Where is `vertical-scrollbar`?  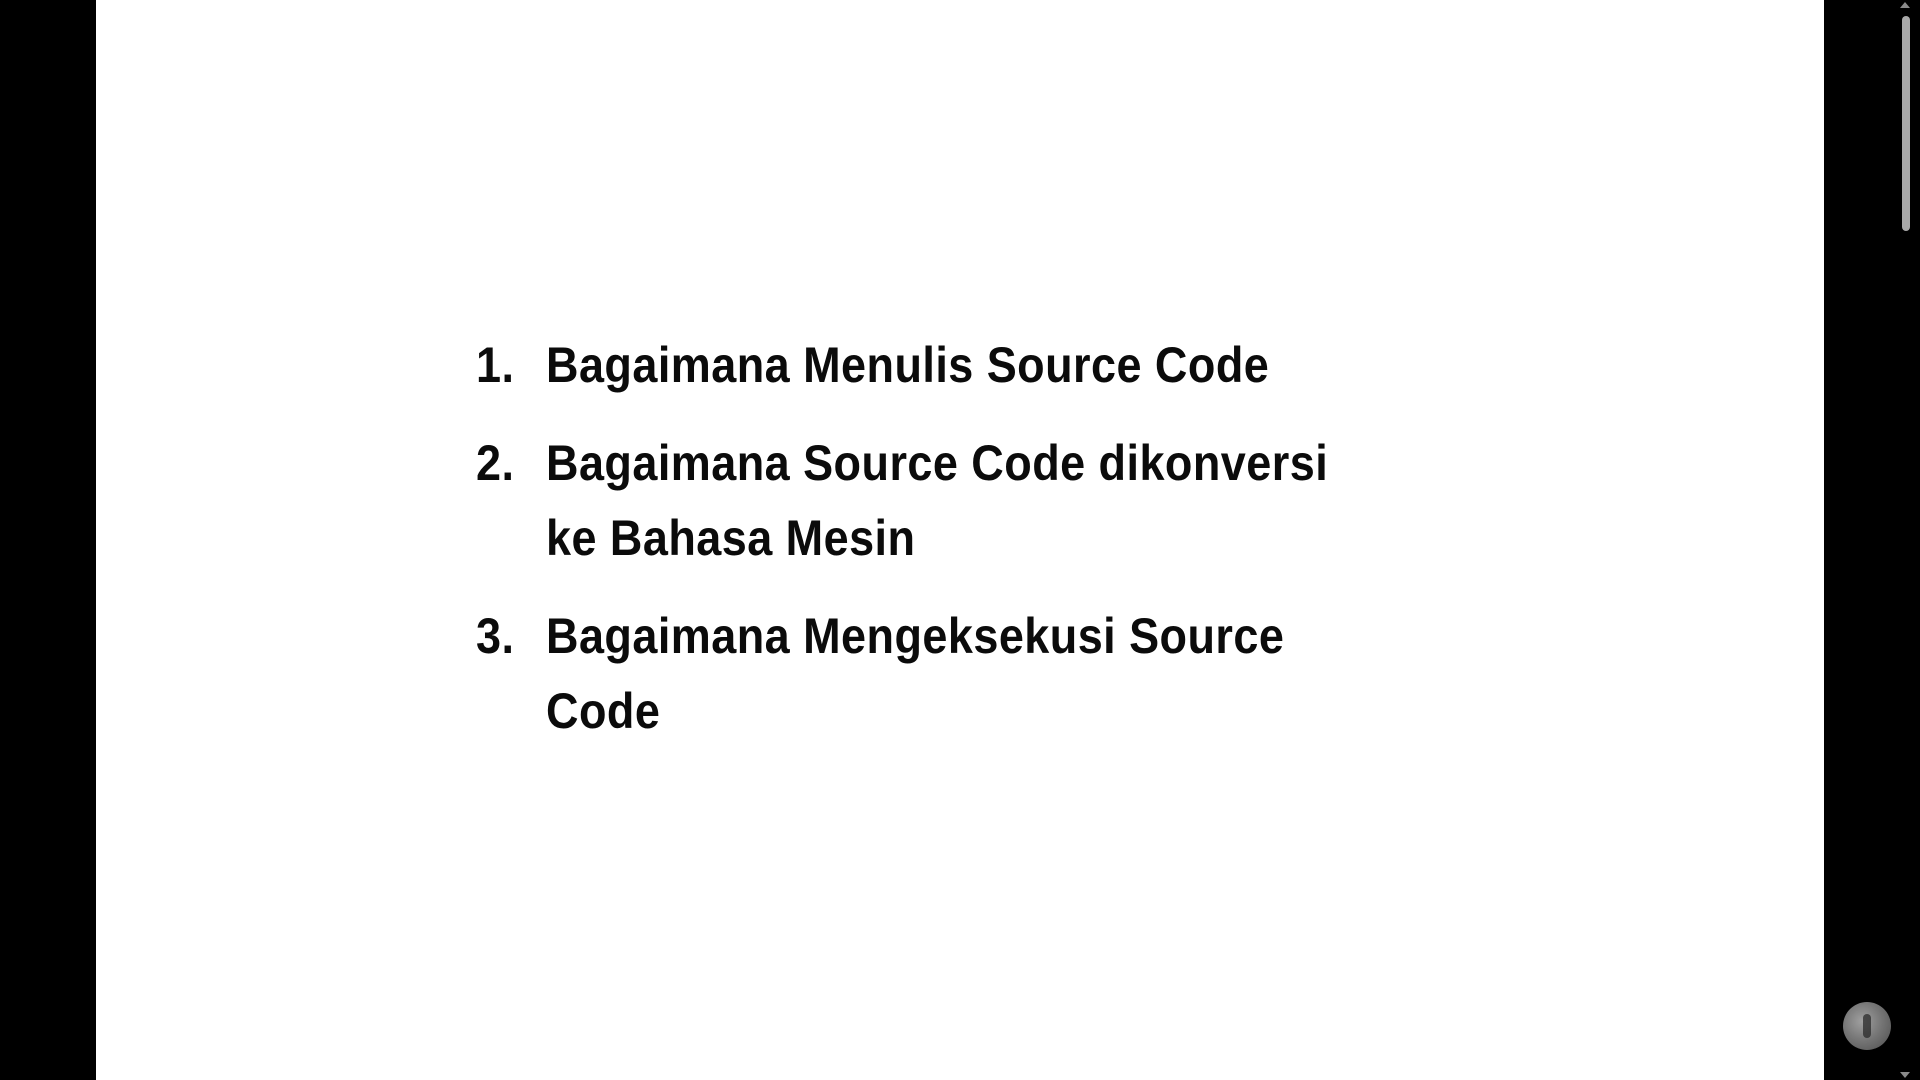
vertical-scrollbar is located at coordinates (1908, 540).